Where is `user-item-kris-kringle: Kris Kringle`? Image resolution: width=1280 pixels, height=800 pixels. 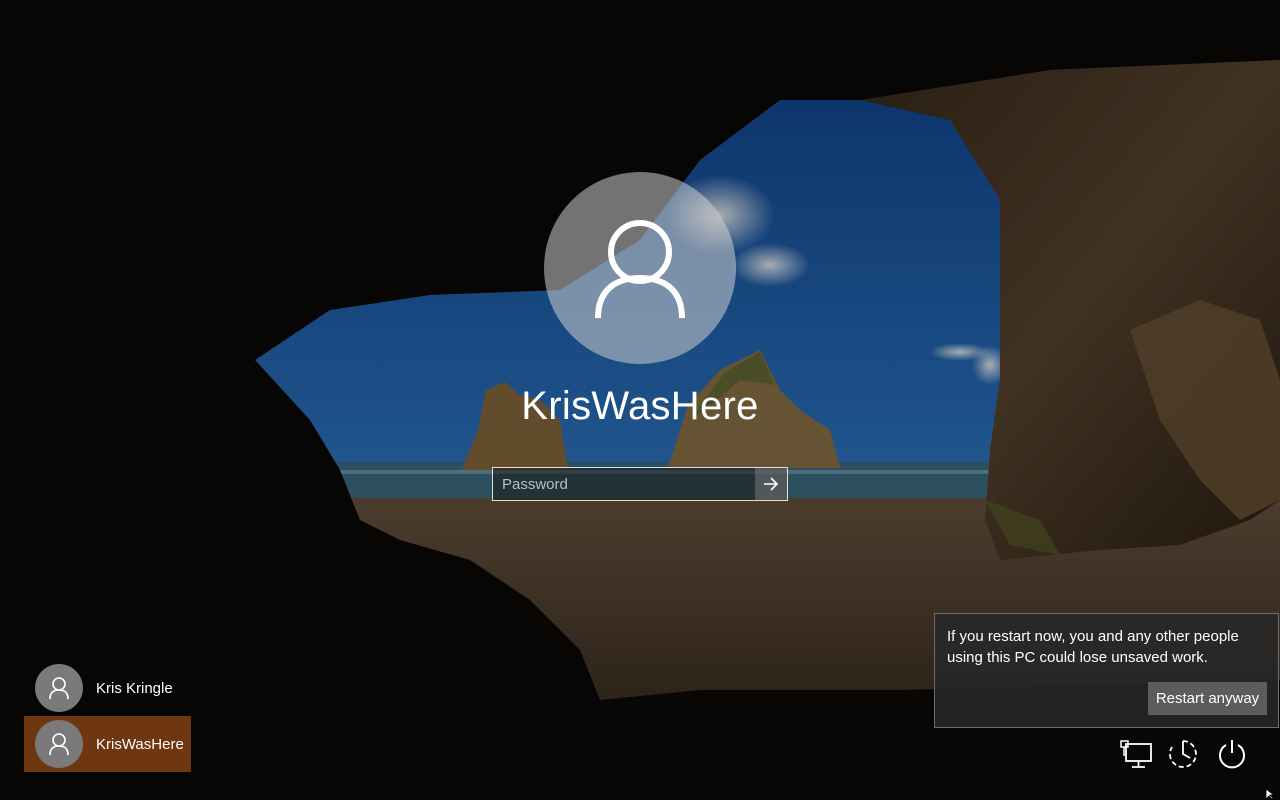 user-item-kris-kringle: Kris Kringle is located at coordinates (107, 688).